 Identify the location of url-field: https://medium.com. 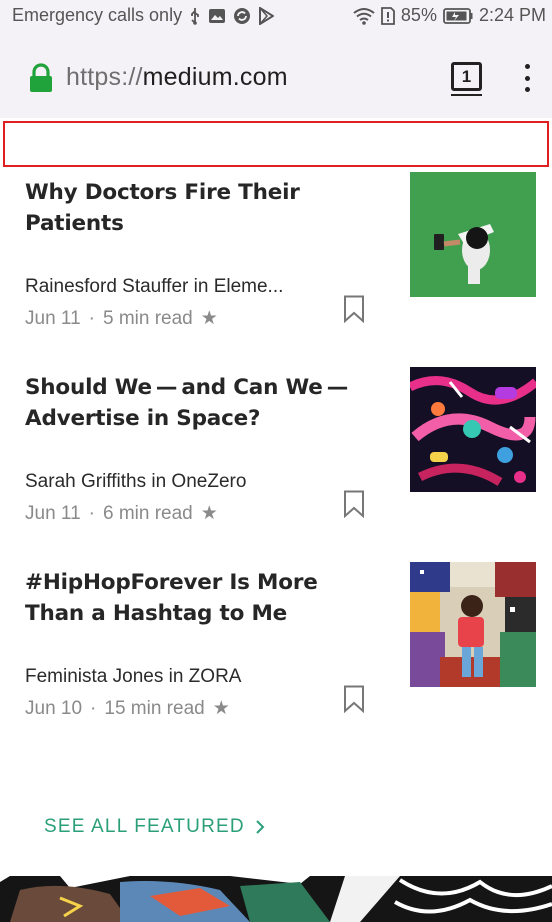
(177, 77).